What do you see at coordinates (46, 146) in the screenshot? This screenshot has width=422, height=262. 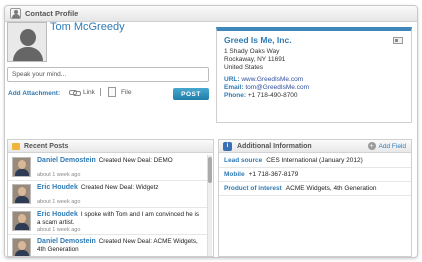 I see `recent-posts-title: Recent Posts` at bounding box center [46, 146].